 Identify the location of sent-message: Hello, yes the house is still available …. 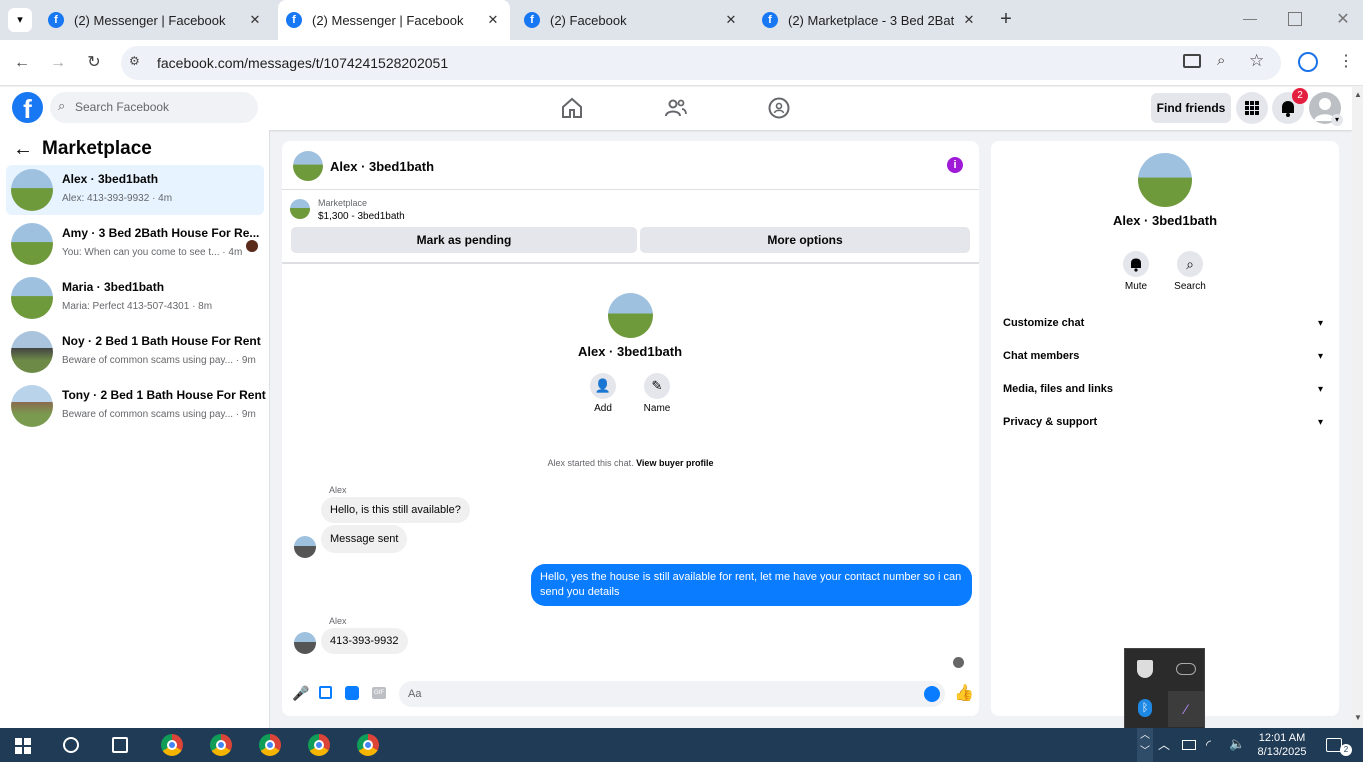
(751, 585).